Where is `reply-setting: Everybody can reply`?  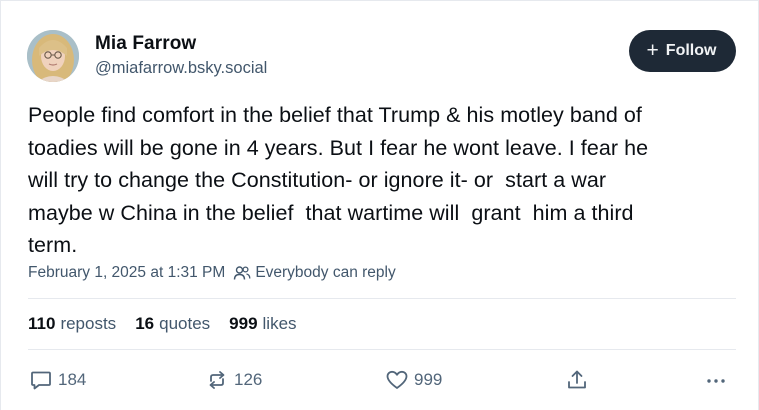 reply-setting: Everybody can reply is located at coordinates (314, 273).